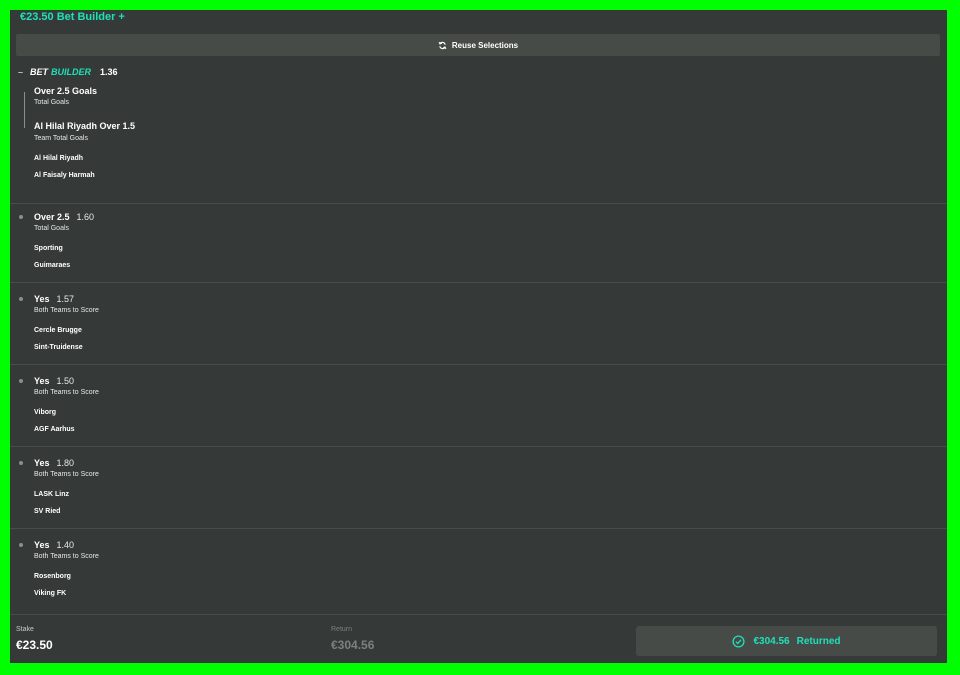 This screenshot has width=960, height=675. Describe the element at coordinates (485, 45) in the screenshot. I see `reuse-selections-label: Reuse Selections` at that location.